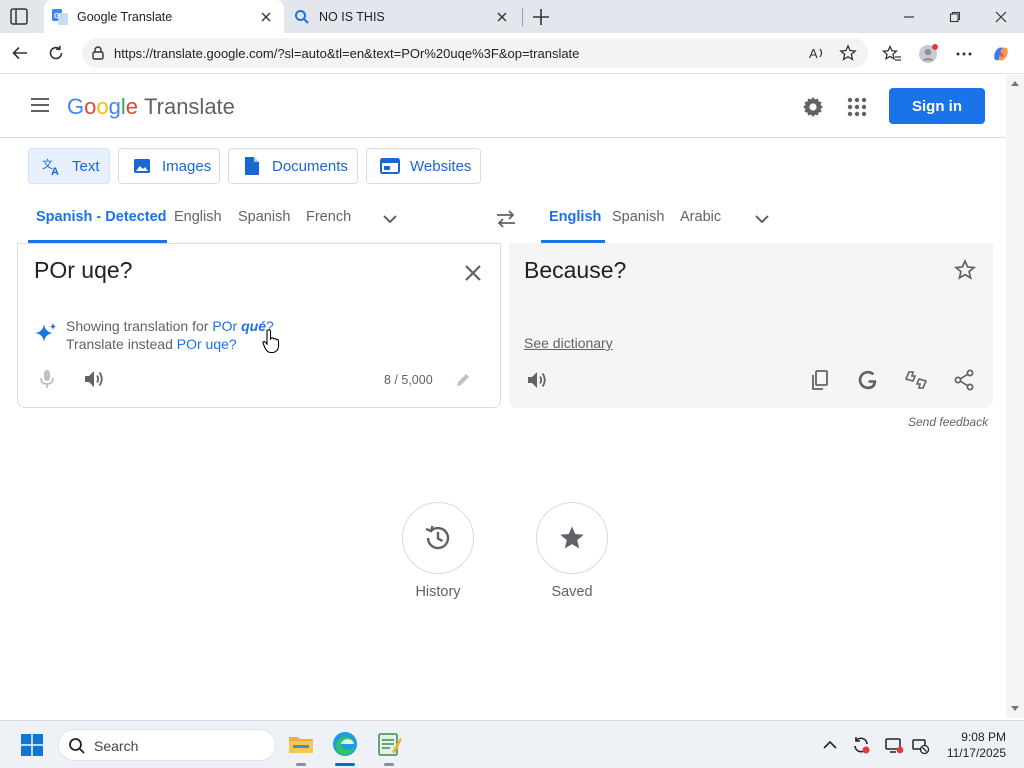 The width and height of the screenshot is (1024, 768). I want to click on saved-button: Saved, so click(572, 551).